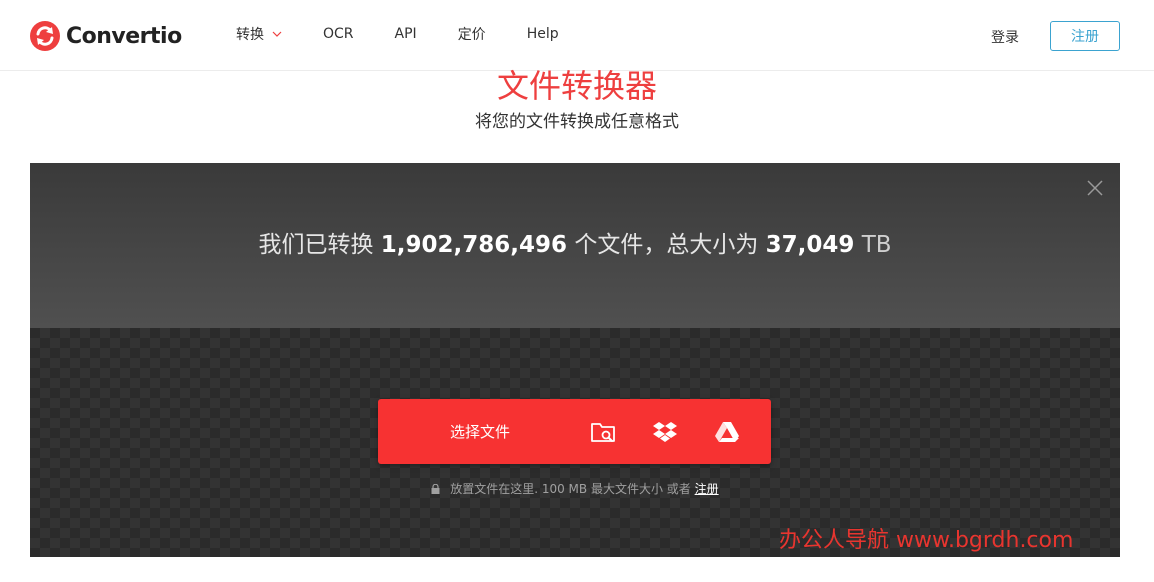  I want to click on register-link: 注册, so click(707, 489).